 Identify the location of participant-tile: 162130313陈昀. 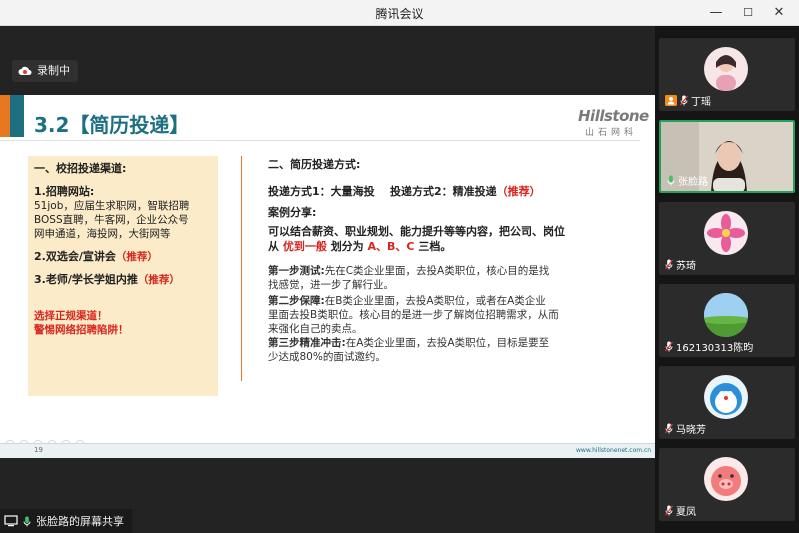
(727, 320).